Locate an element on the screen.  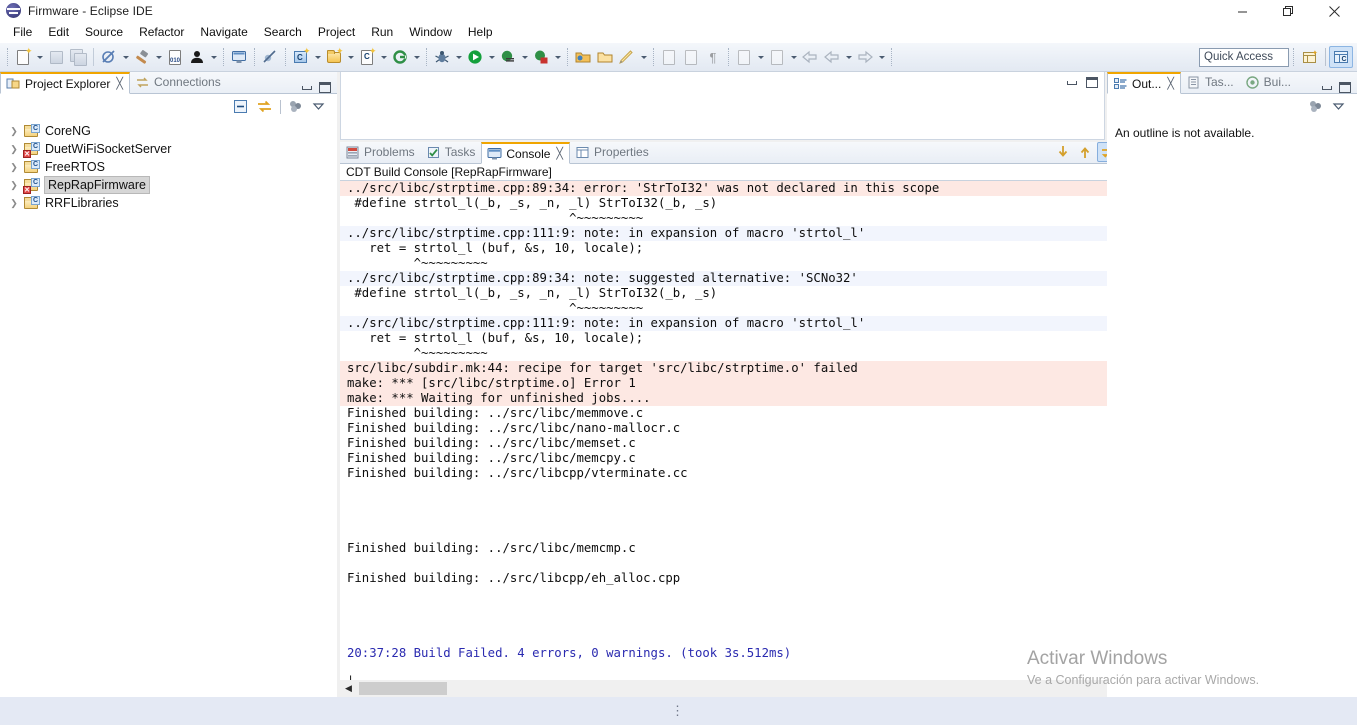
run-dropdown-icon is located at coordinates (491, 57).